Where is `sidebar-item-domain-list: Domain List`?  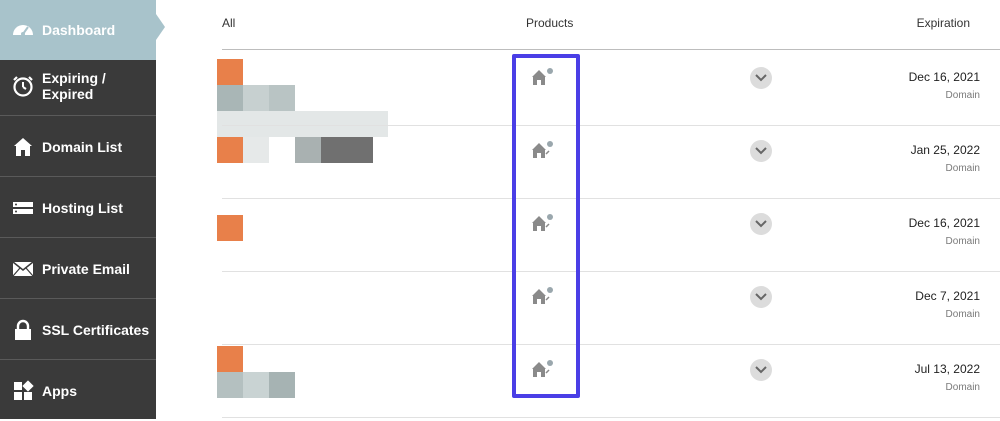
sidebar-item-domain-list: Domain List is located at coordinates (78, 147).